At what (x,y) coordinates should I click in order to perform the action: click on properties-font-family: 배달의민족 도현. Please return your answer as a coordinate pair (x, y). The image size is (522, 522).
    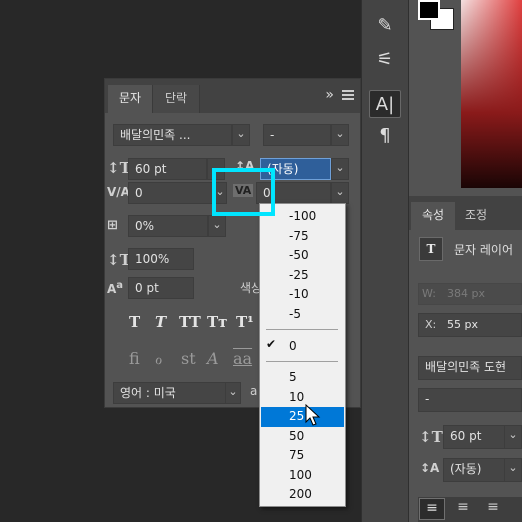
    Looking at the image, I should click on (470, 368).